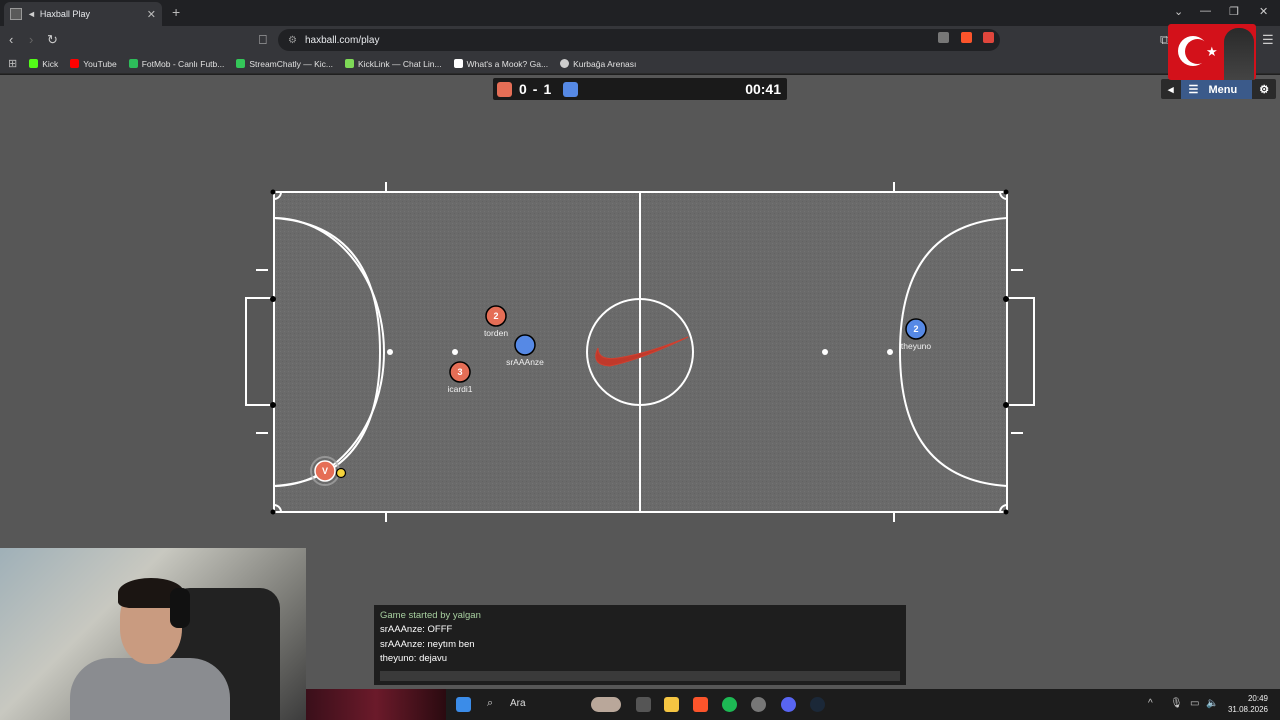  Describe the element at coordinates (463, 704) in the screenshot. I see `windows-start-icon` at that location.